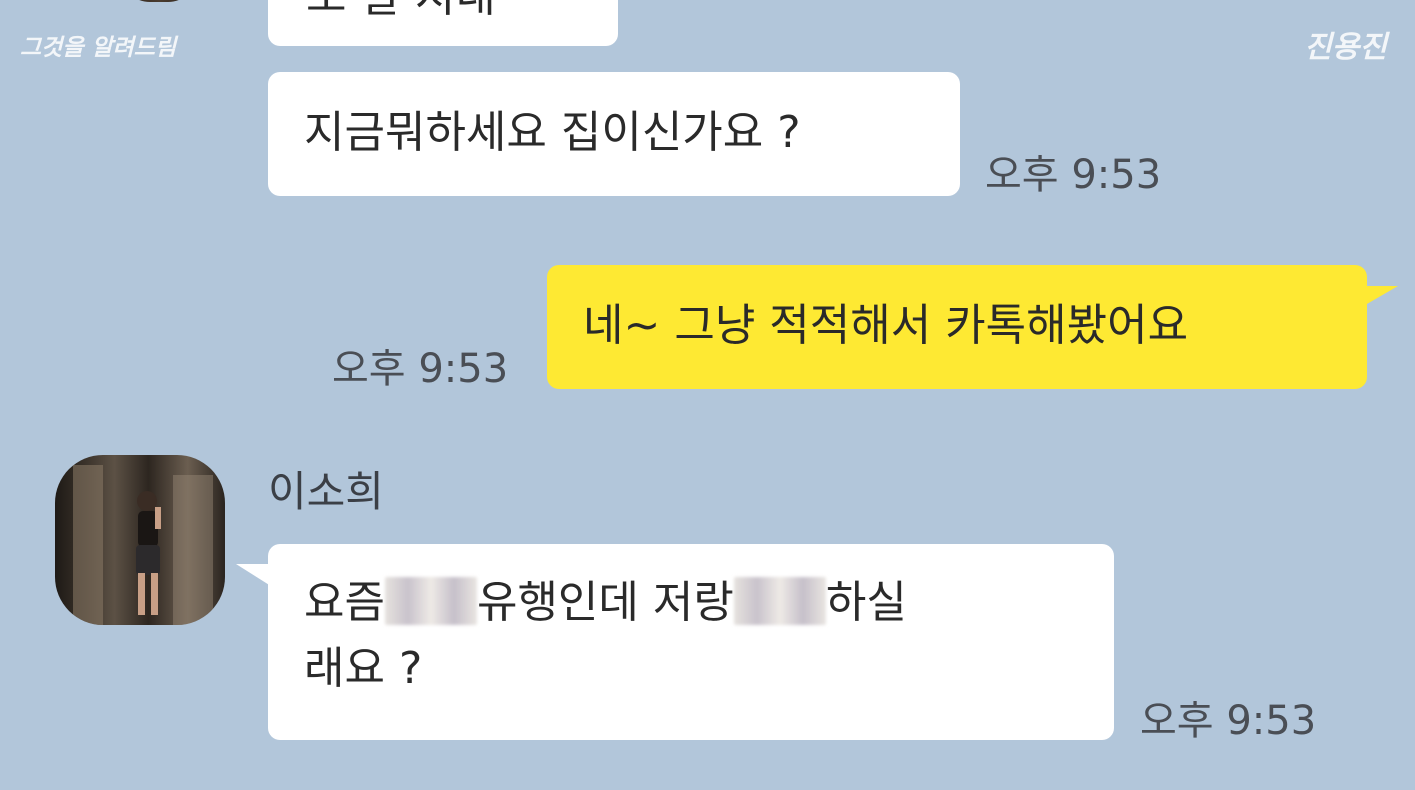 The width and height of the screenshot is (1415, 790). I want to click on message-text: 유행인데 저랑, so click(605, 602).